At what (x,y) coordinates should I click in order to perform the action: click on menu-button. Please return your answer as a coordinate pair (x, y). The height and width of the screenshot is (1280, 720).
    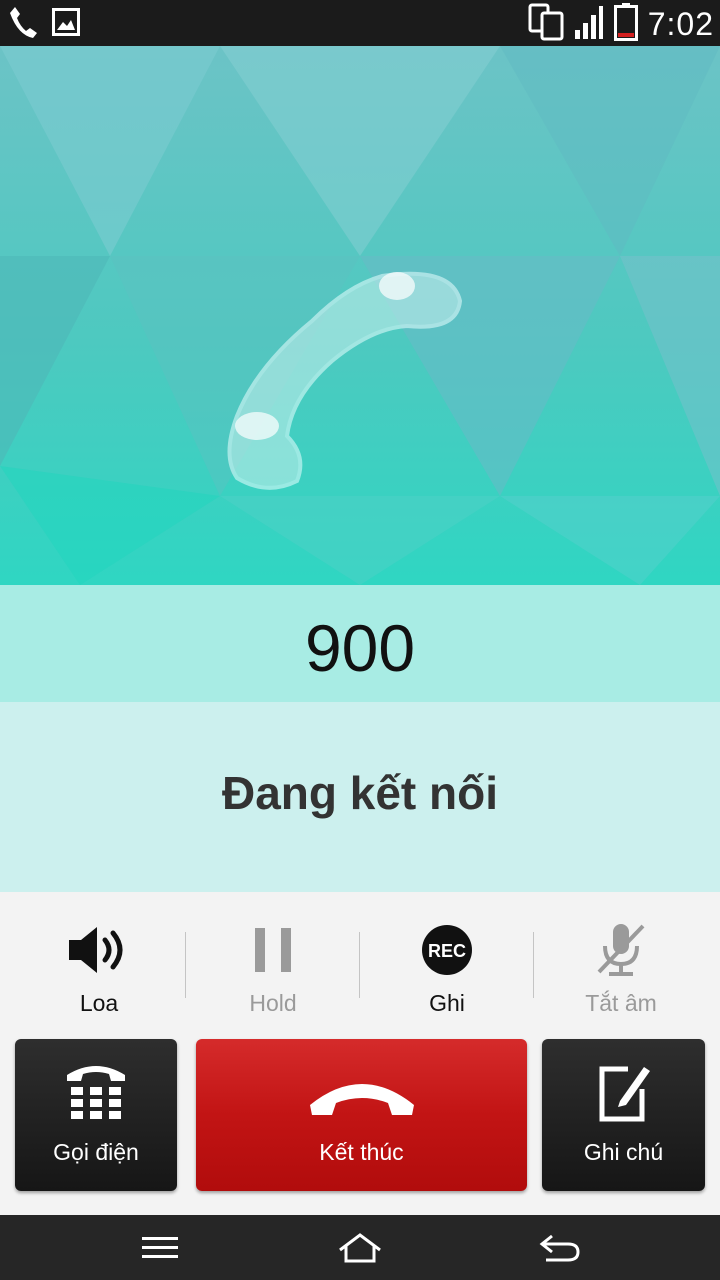
    Looking at the image, I should click on (160, 1247).